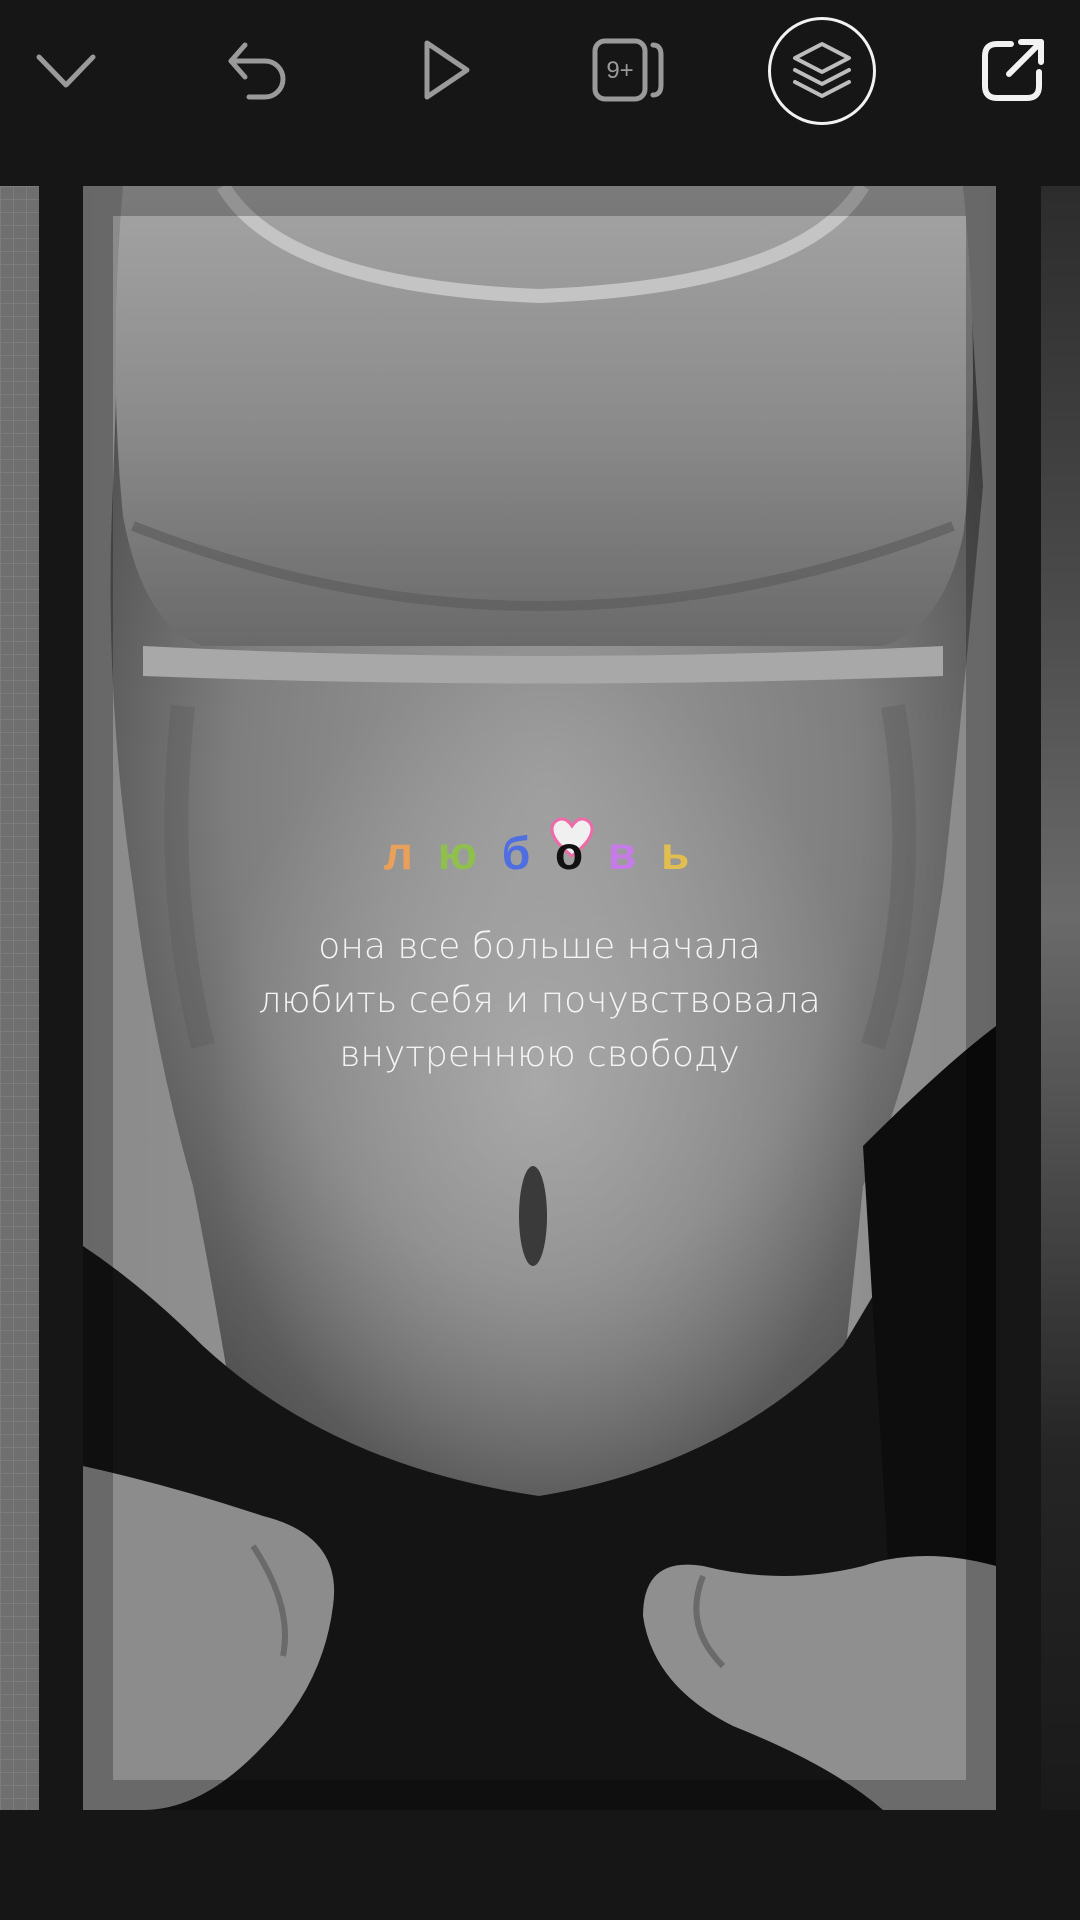 Image resolution: width=1080 pixels, height=1920 pixels. I want to click on chevron-down-icon, so click(66, 71).